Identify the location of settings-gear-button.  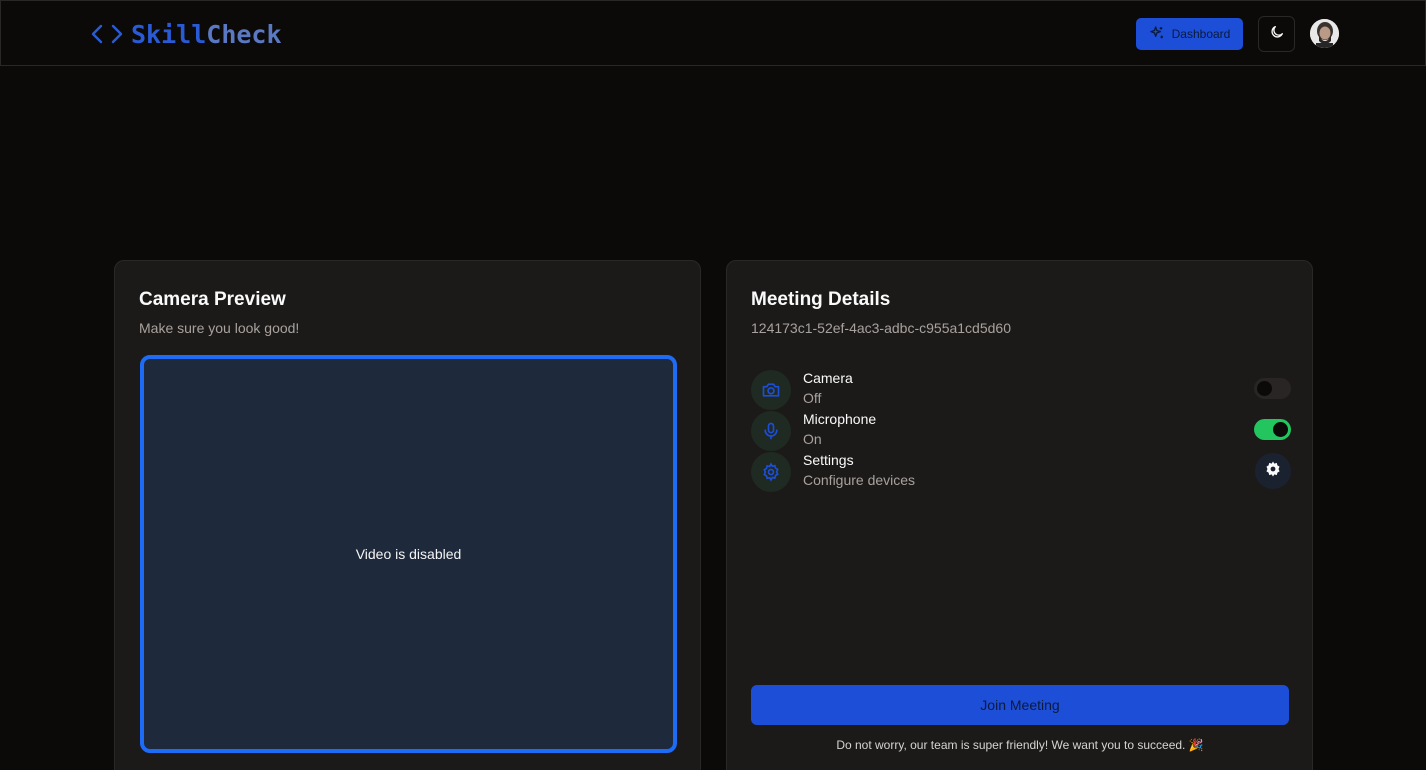
(1273, 471).